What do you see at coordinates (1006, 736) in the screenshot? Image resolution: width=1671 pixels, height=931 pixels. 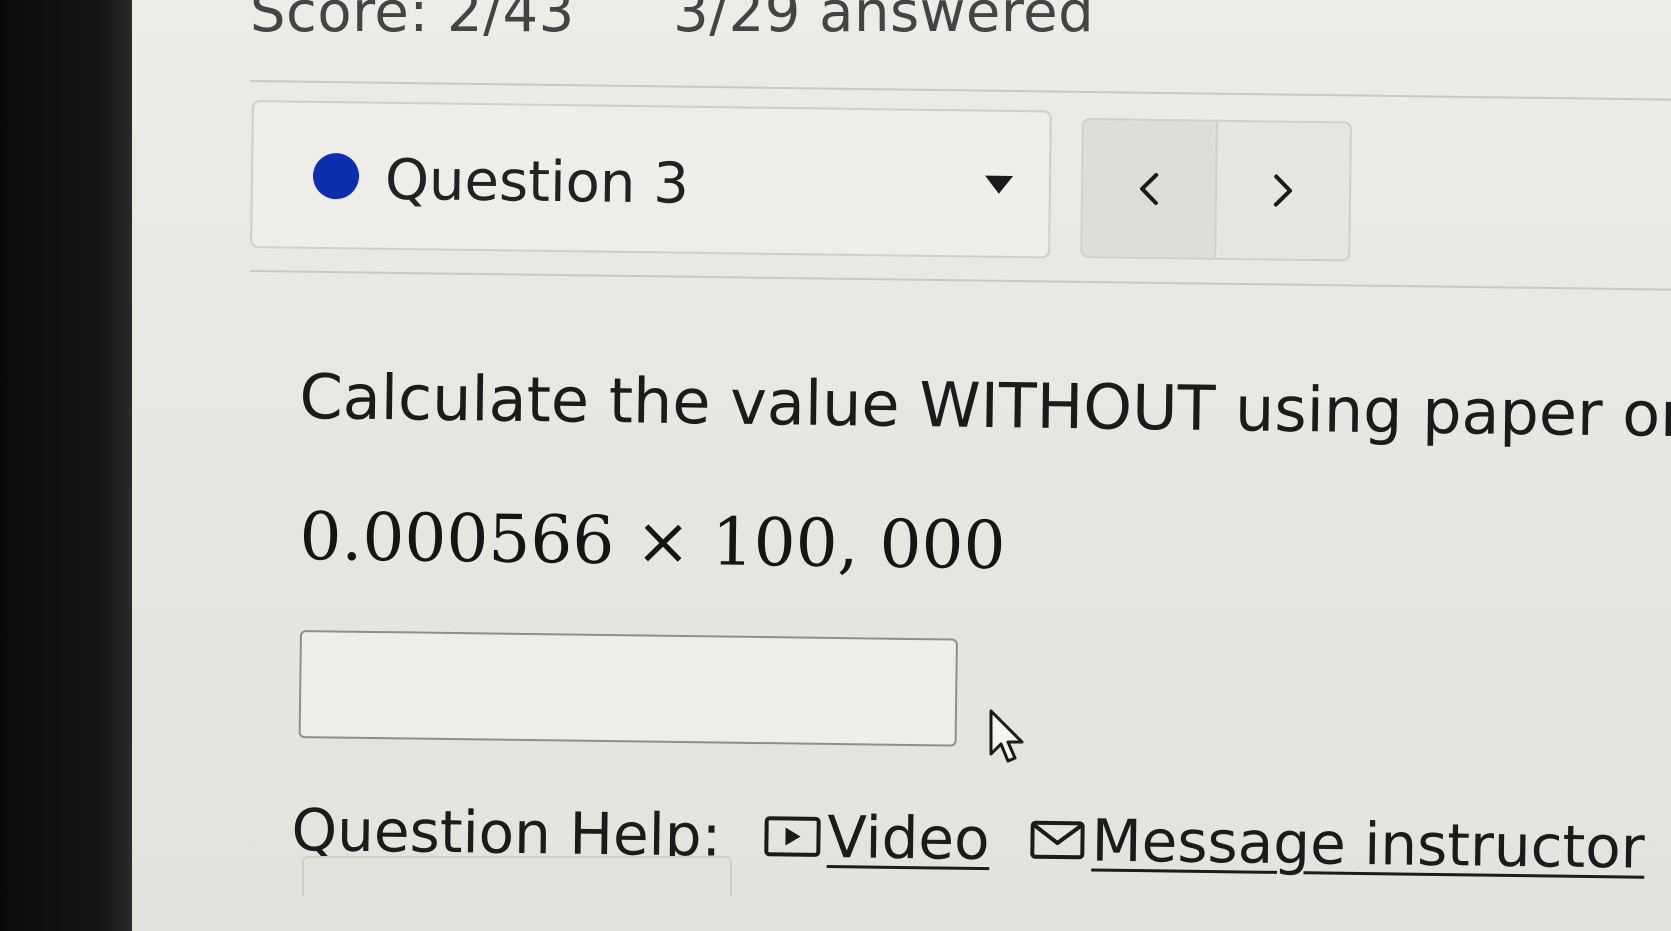 I see `mouse-pointer-icon` at bounding box center [1006, 736].